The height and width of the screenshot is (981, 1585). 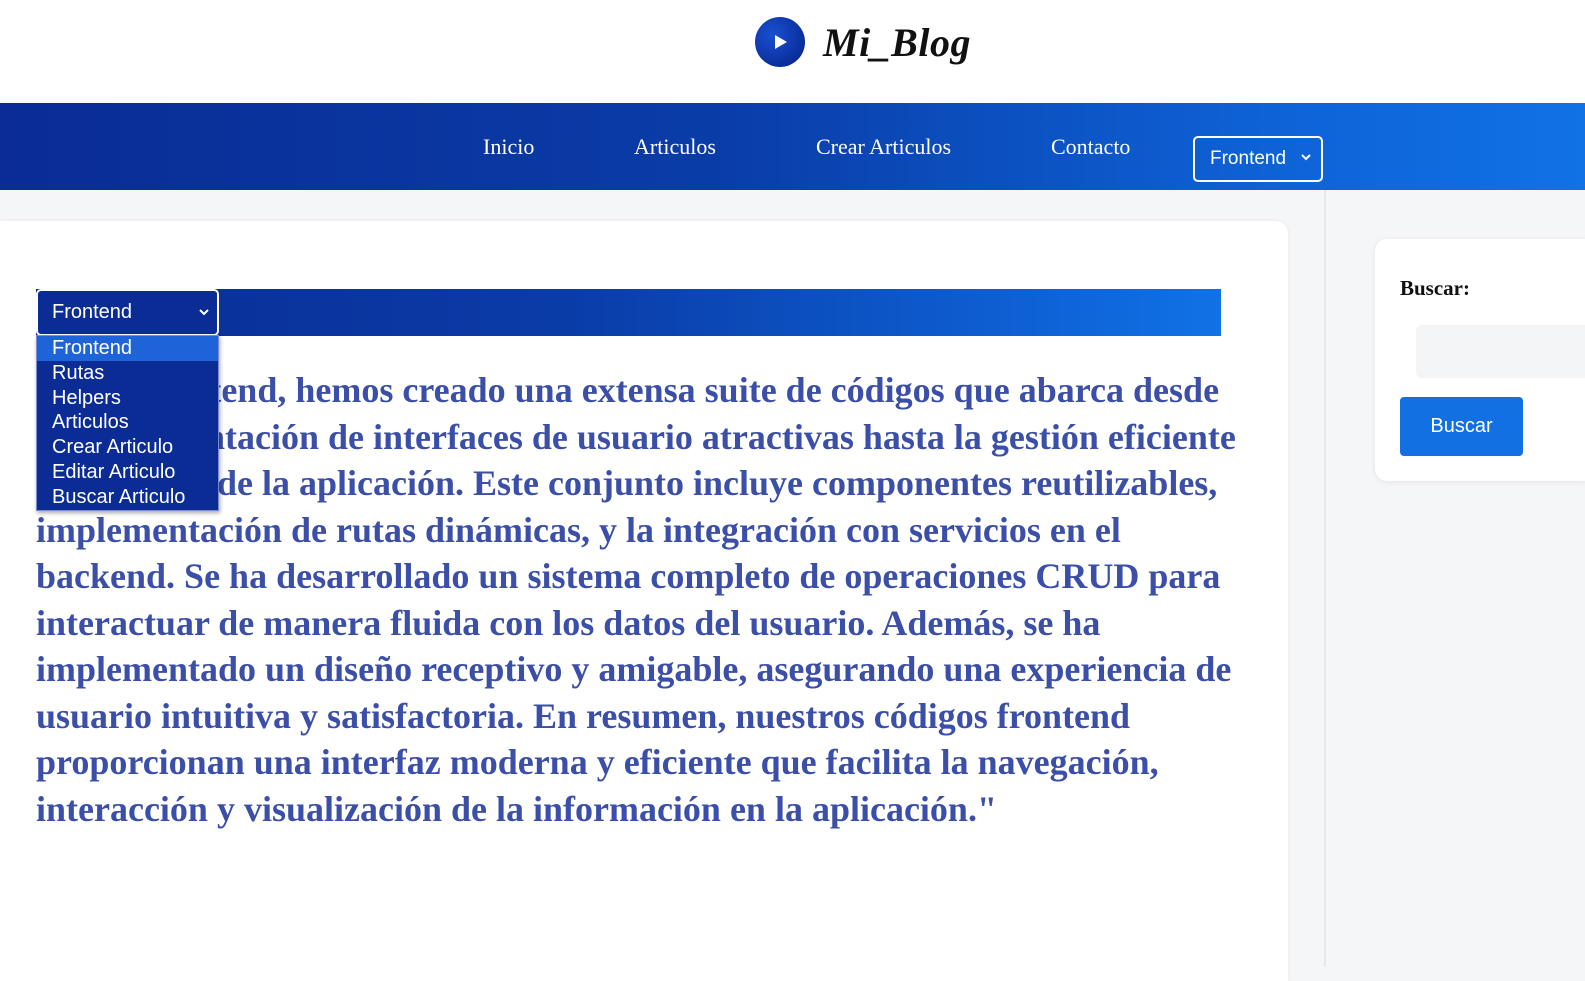 I want to click on category-select-value: Frontend, so click(x=92, y=312).